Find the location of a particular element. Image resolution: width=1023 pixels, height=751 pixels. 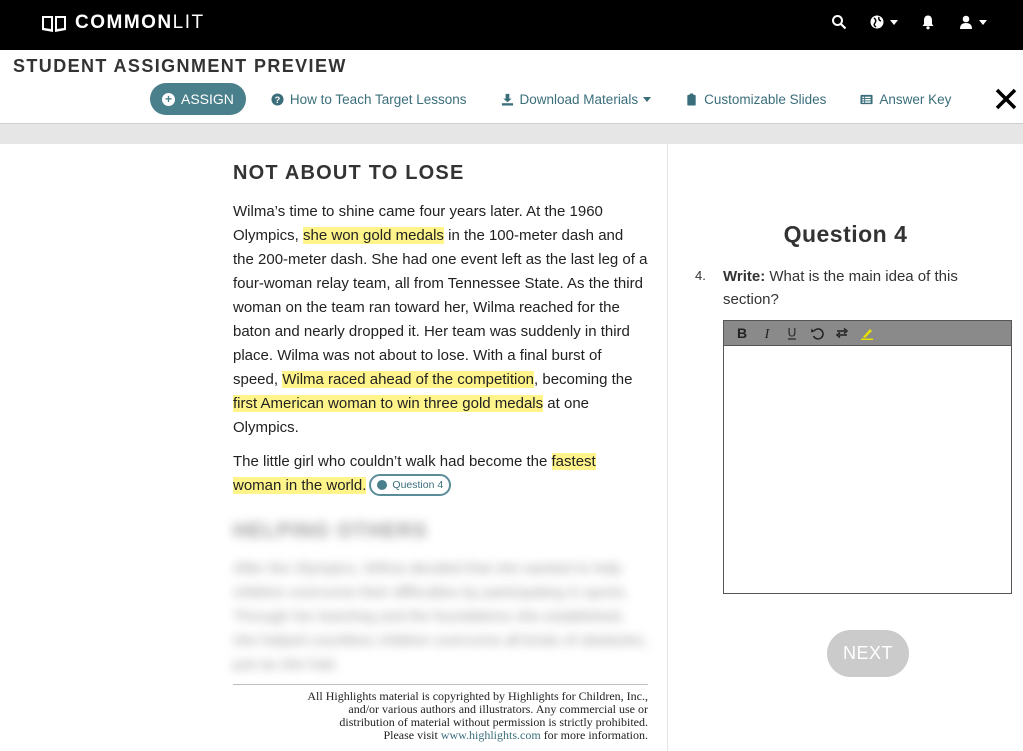

assign-button: + ASSIGN is located at coordinates (198, 99).